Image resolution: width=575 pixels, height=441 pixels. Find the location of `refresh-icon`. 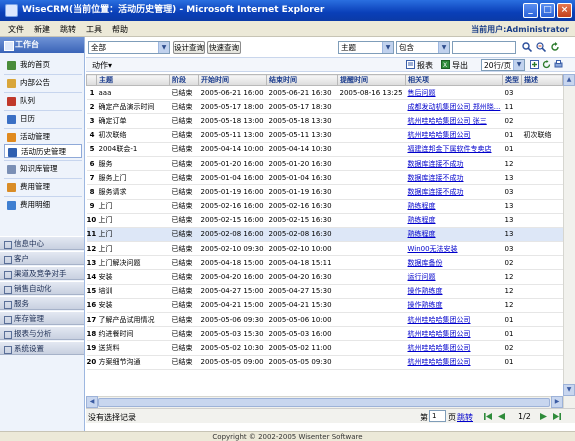

refresh-icon is located at coordinates (555, 47).